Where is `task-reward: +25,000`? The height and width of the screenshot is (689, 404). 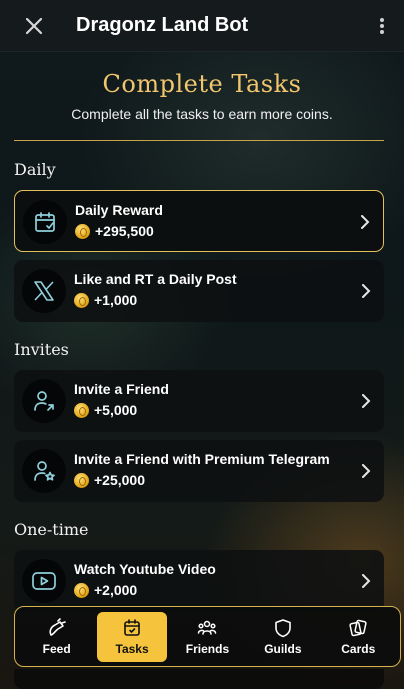 task-reward: +25,000 is located at coordinates (109, 480).